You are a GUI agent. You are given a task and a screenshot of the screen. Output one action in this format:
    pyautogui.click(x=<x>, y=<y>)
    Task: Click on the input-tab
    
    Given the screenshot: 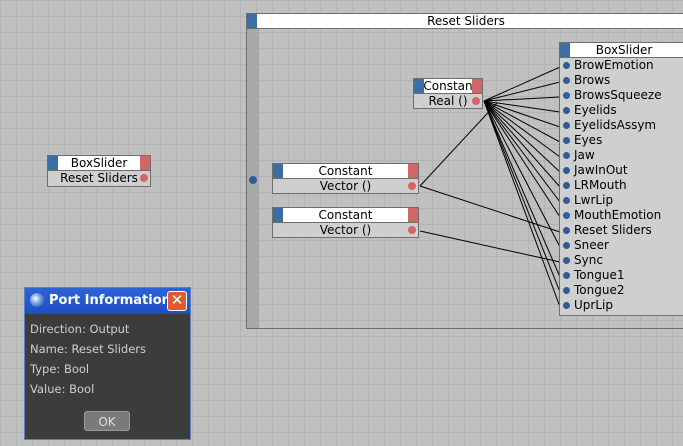 What is the action you would take?
    pyautogui.click(x=565, y=50)
    